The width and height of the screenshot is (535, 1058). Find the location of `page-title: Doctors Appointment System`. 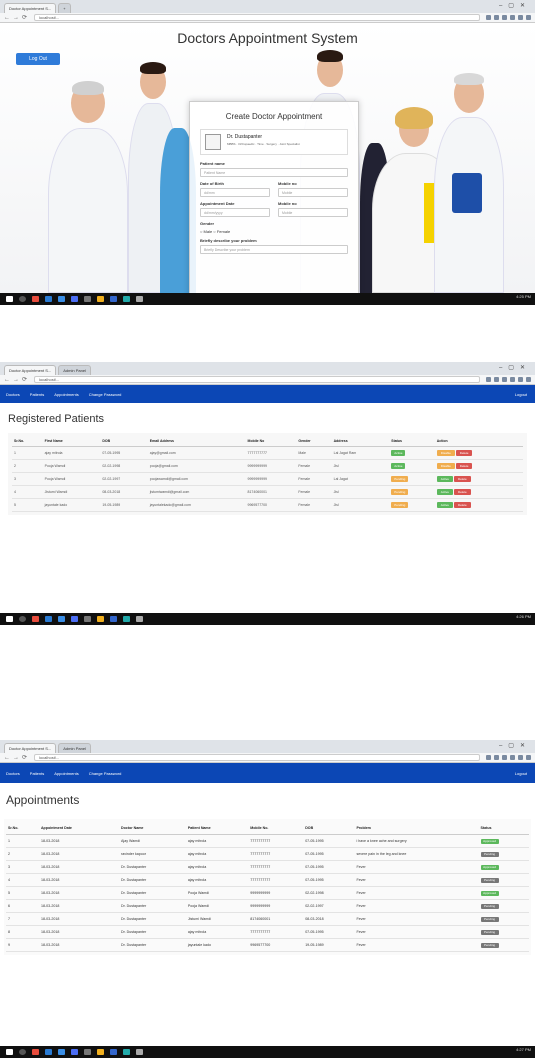

page-title: Doctors Appointment System is located at coordinates (267, 38).